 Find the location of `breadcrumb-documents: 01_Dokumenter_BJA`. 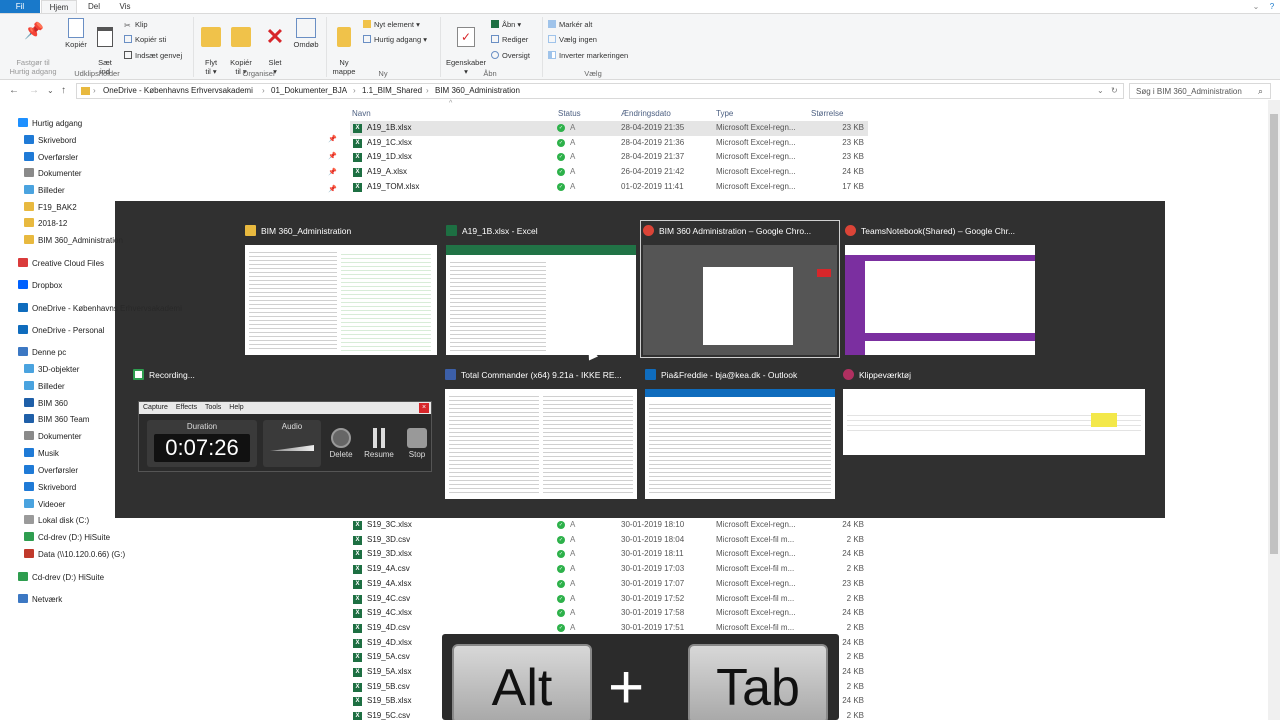

breadcrumb-documents: 01_Dokumenter_BJA is located at coordinates (309, 90).